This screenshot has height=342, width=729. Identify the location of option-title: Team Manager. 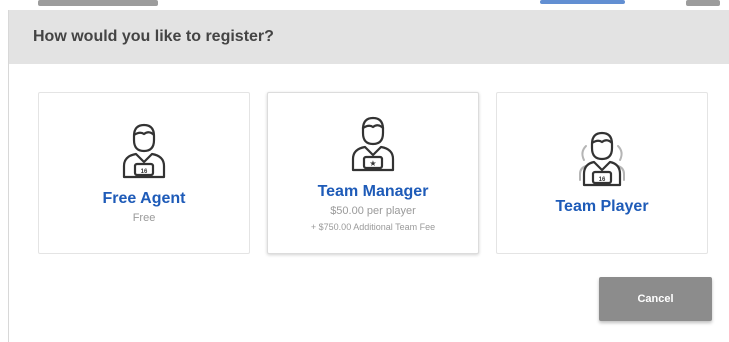
(373, 191).